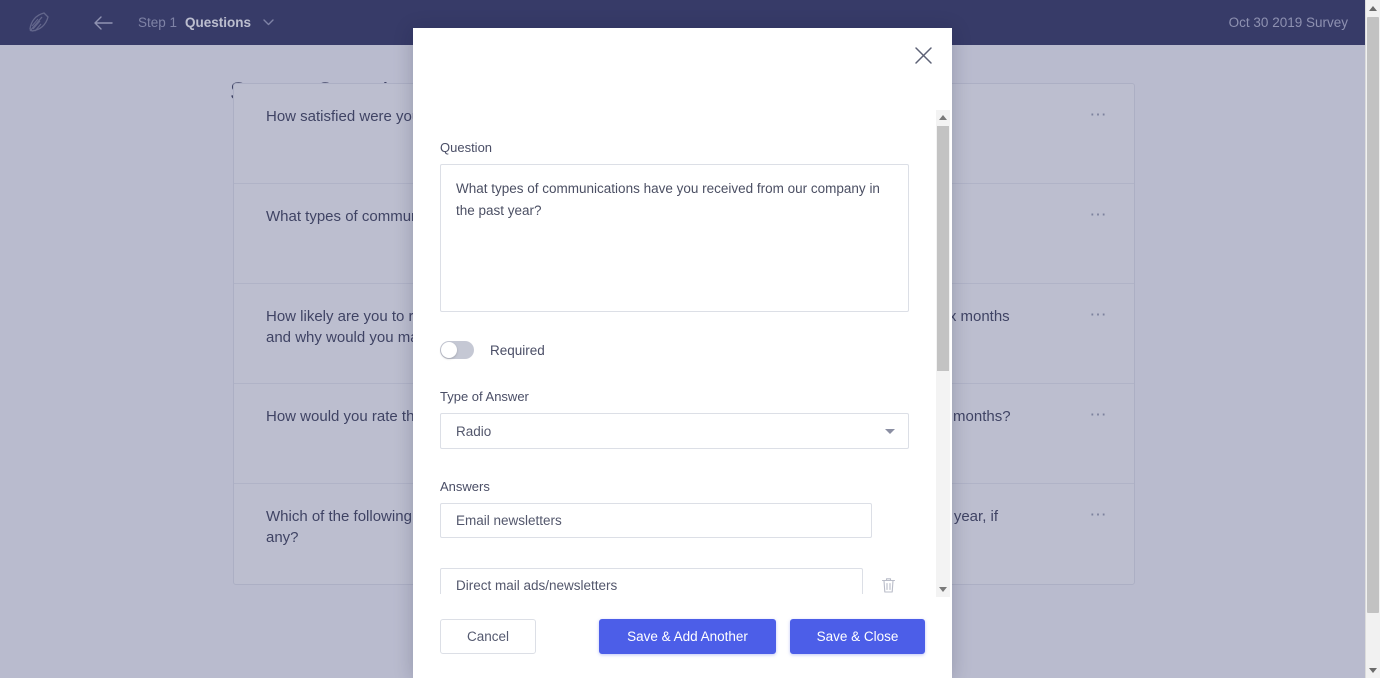  I want to click on required-toggle-label: Required, so click(517, 350).